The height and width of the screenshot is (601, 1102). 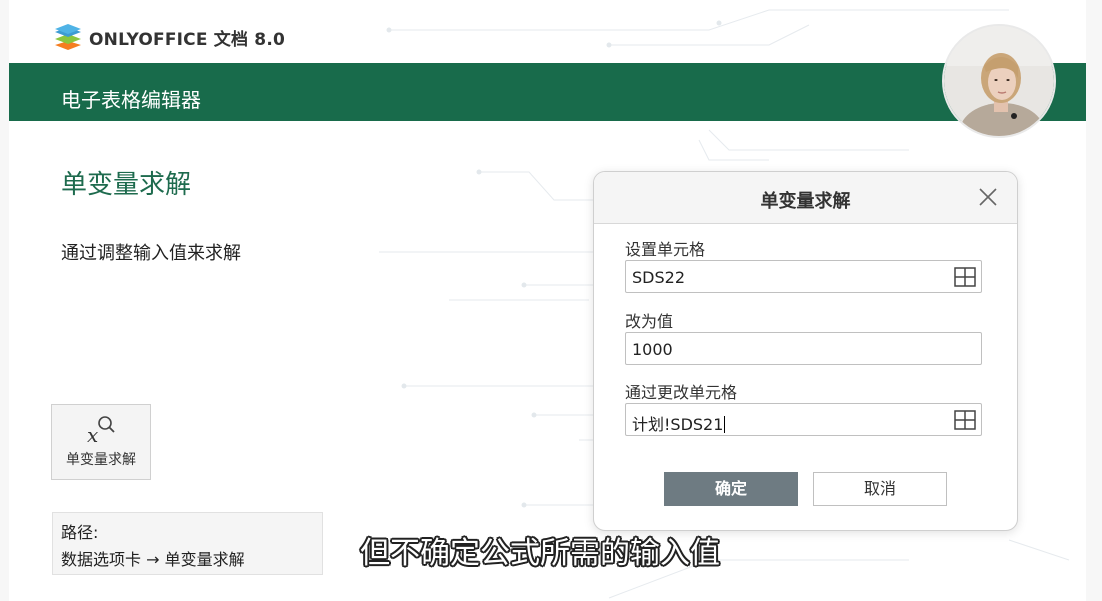 What do you see at coordinates (803, 276) in the screenshot?
I see `set-cell-input: SDS22` at bounding box center [803, 276].